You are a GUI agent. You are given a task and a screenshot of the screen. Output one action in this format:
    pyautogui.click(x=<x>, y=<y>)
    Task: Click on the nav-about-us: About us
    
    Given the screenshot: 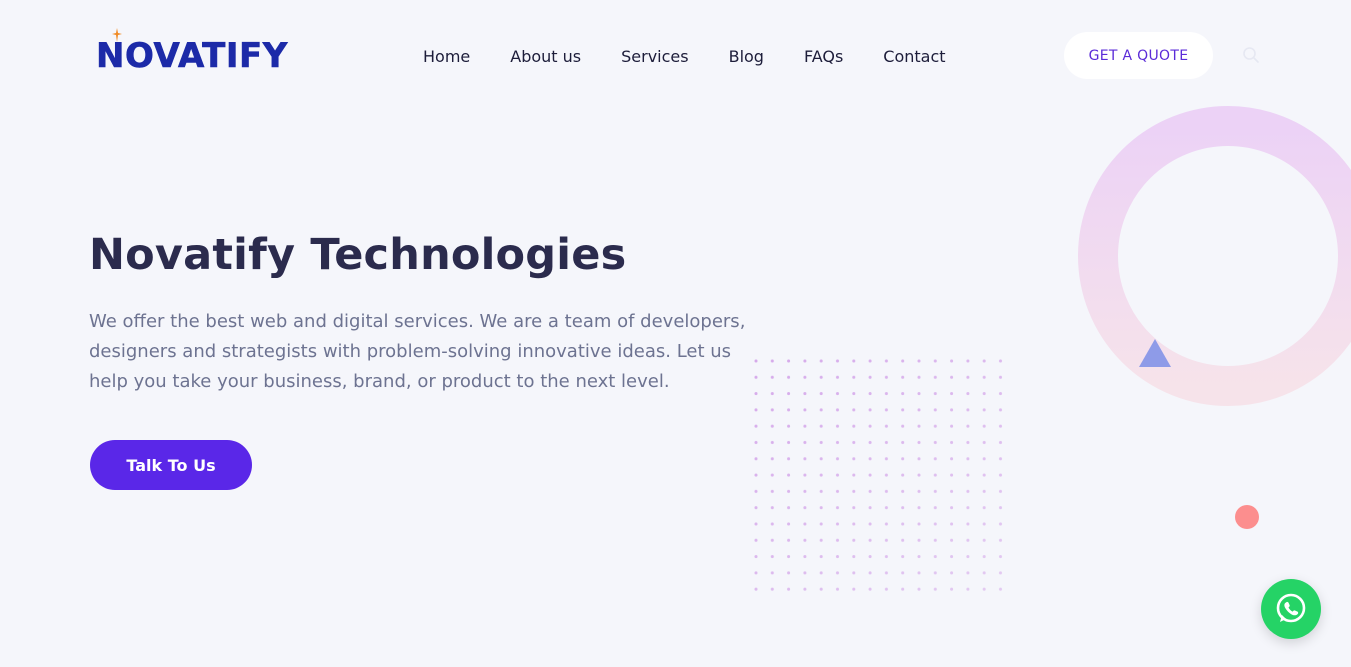 What is the action you would take?
    pyautogui.click(x=545, y=56)
    